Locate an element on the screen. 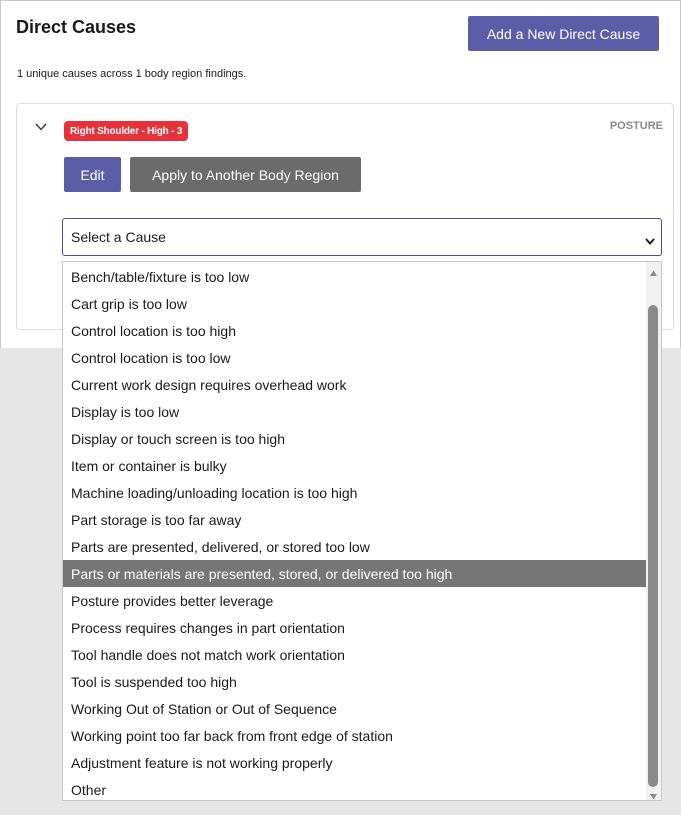  cause-option: Tool is suspended too high is located at coordinates (355, 681).